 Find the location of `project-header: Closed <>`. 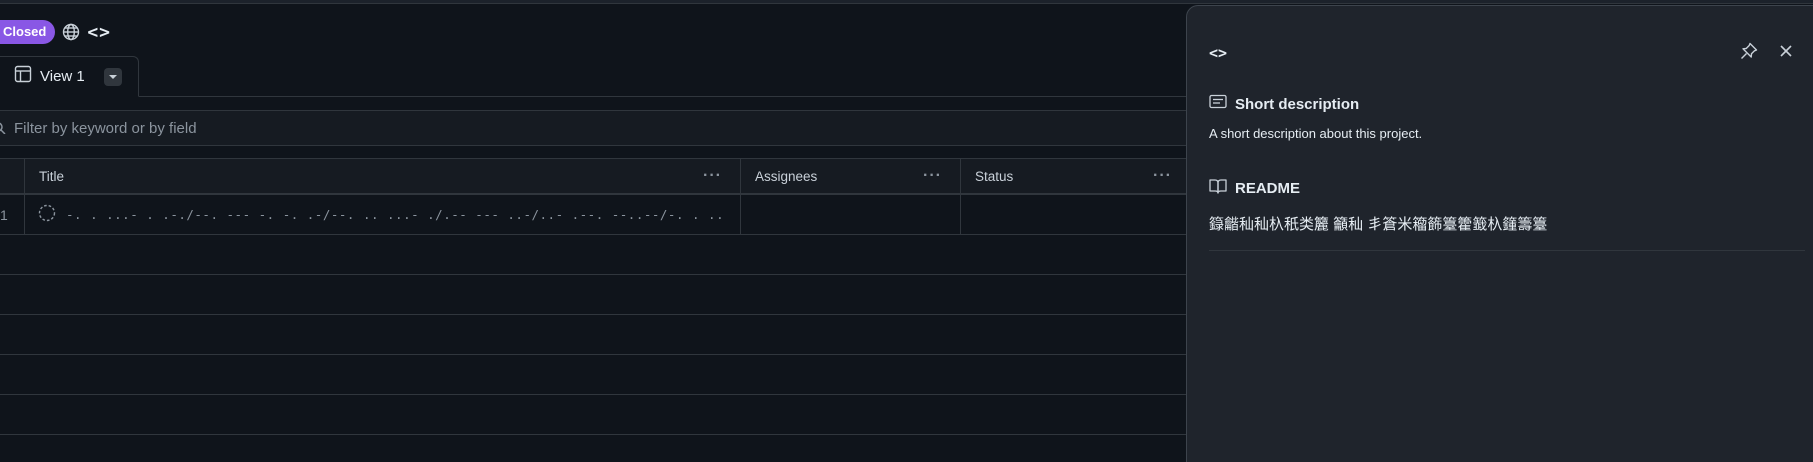

project-header: Closed <> is located at coordinates (55, 32).